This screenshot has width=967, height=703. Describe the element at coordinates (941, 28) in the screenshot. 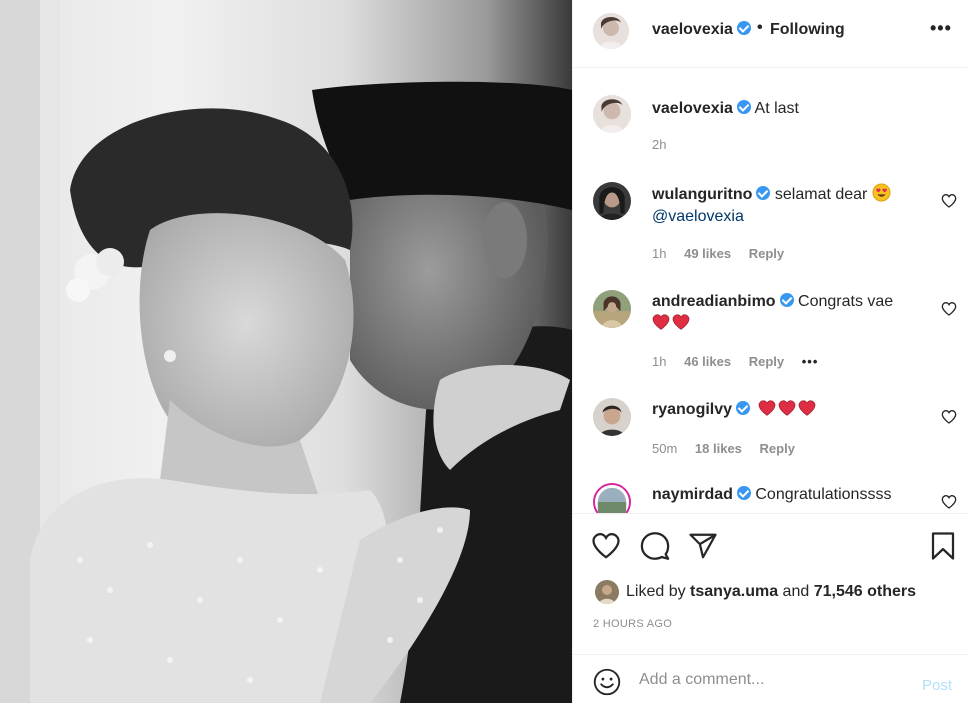

I see `more-options-icon: •••` at that location.